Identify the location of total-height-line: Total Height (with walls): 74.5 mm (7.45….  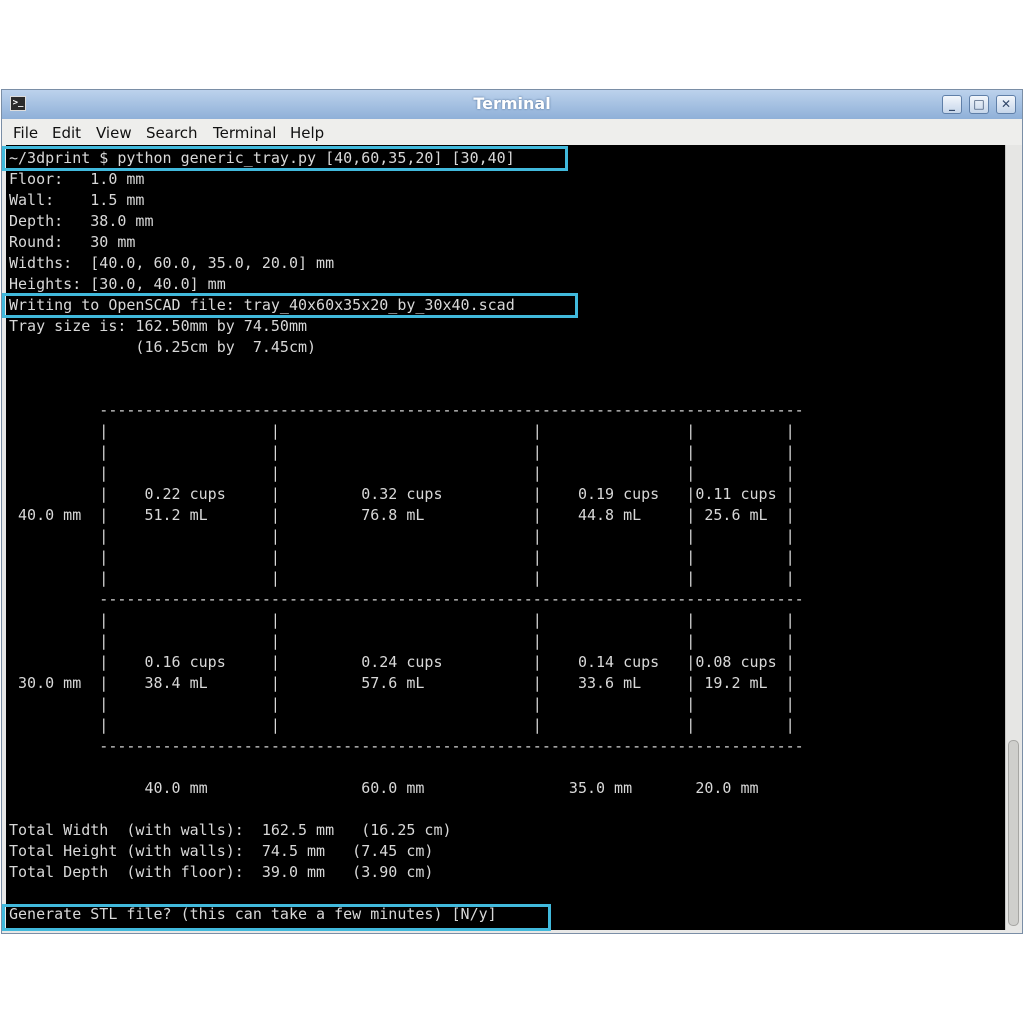
(221, 851).